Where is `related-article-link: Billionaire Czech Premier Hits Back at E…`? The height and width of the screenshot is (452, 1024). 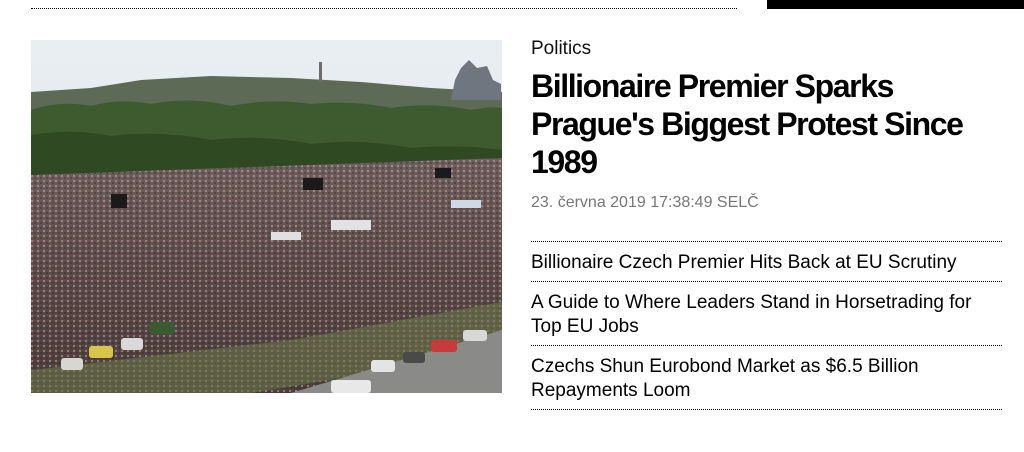
related-article-link: Billionaire Czech Premier Hits Back at E… is located at coordinates (766, 262).